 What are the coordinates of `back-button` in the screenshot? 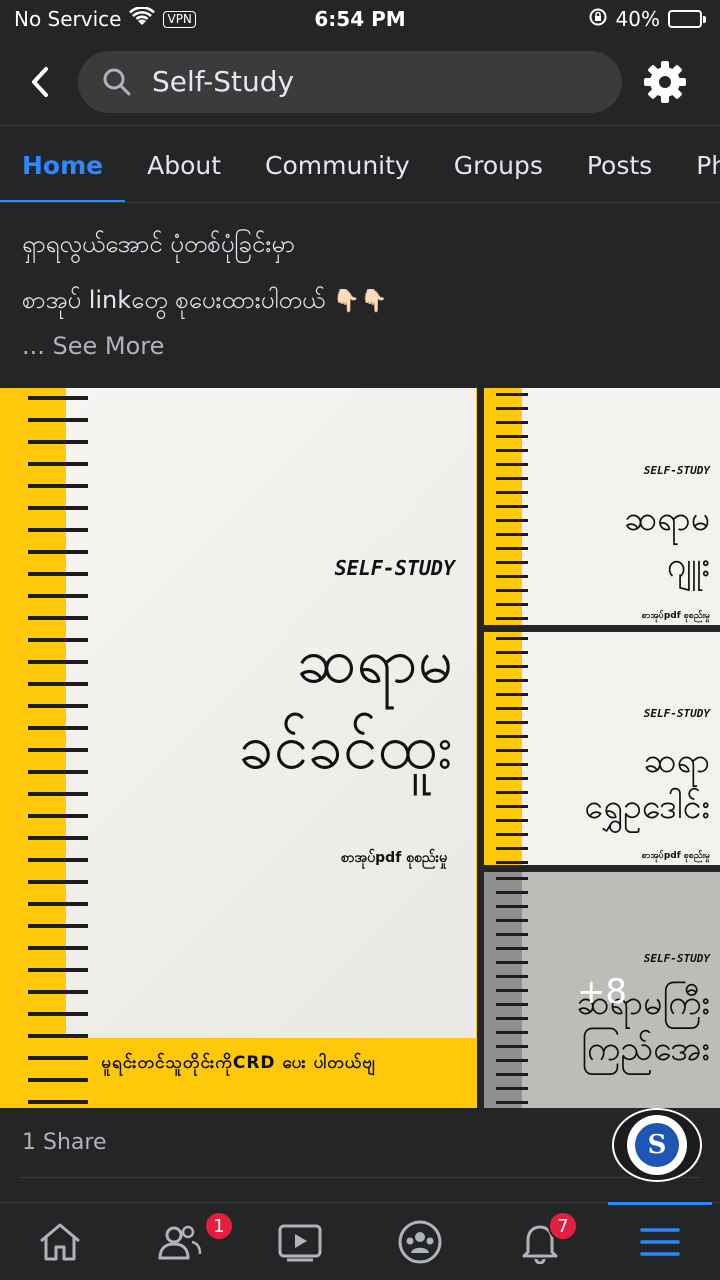 It's located at (40, 82).